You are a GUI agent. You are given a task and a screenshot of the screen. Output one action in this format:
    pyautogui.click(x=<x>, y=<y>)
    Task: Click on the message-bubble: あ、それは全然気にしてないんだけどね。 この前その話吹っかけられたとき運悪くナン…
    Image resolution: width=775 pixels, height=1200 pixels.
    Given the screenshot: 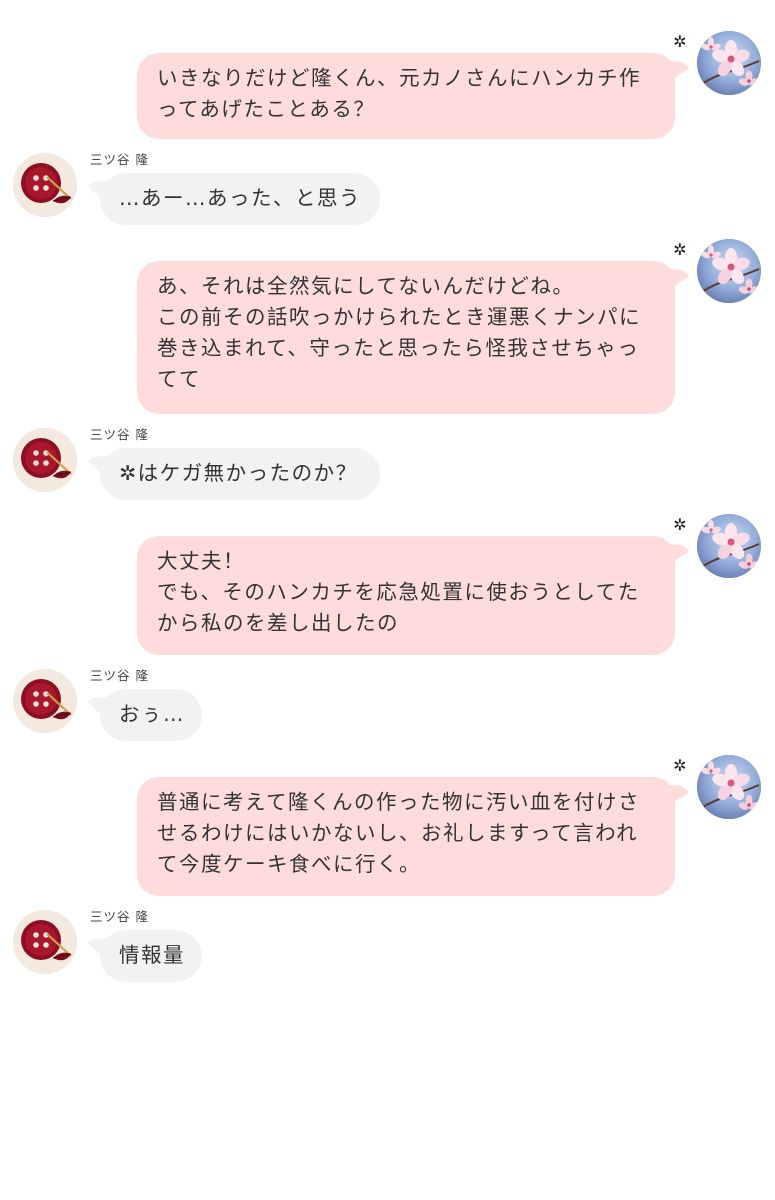 What is the action you would take?
    pyautogui.click(x=406, y=337)
    